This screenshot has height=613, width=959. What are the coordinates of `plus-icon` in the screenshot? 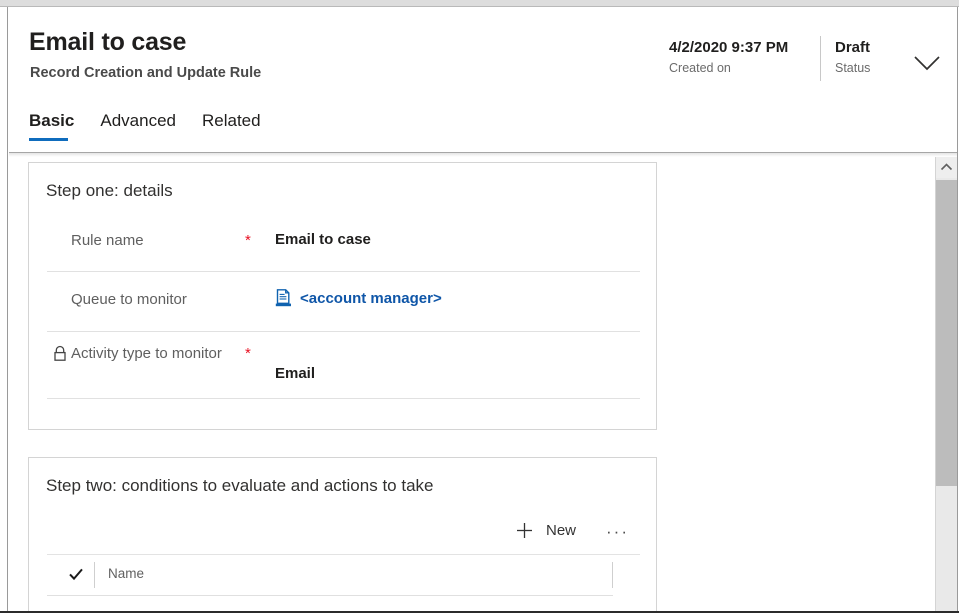 It's located at (524, 530).